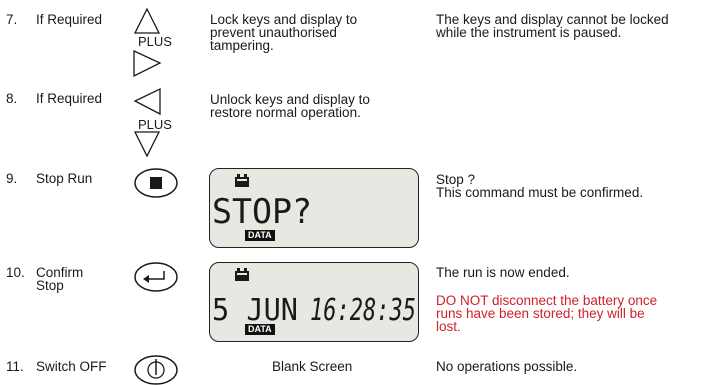  I want to click on right-triangle-icon, so click(147, 63).